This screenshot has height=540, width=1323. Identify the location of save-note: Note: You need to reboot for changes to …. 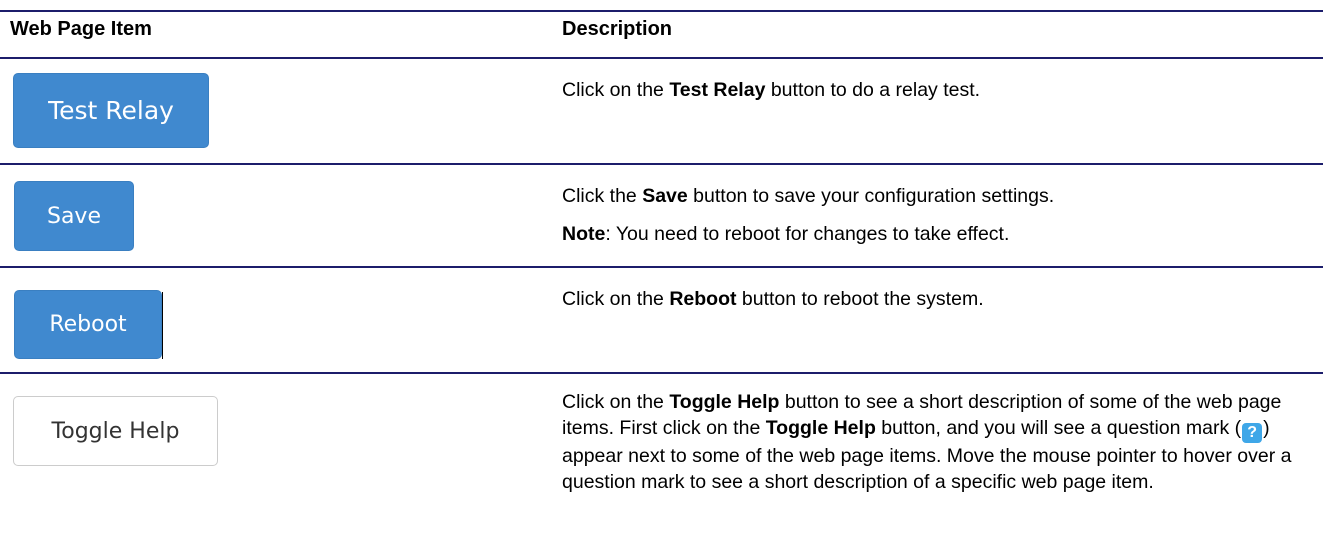
(786, 234).